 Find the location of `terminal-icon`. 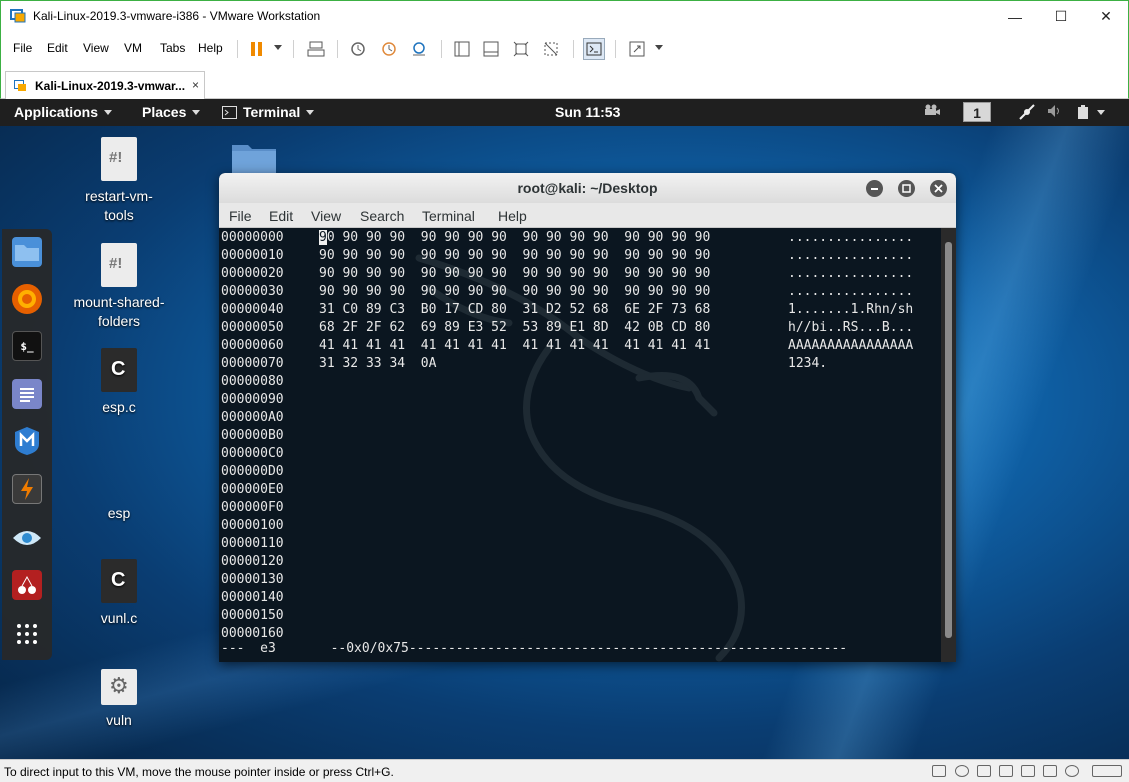

terminal-icon is located at coordinates (229, 112).